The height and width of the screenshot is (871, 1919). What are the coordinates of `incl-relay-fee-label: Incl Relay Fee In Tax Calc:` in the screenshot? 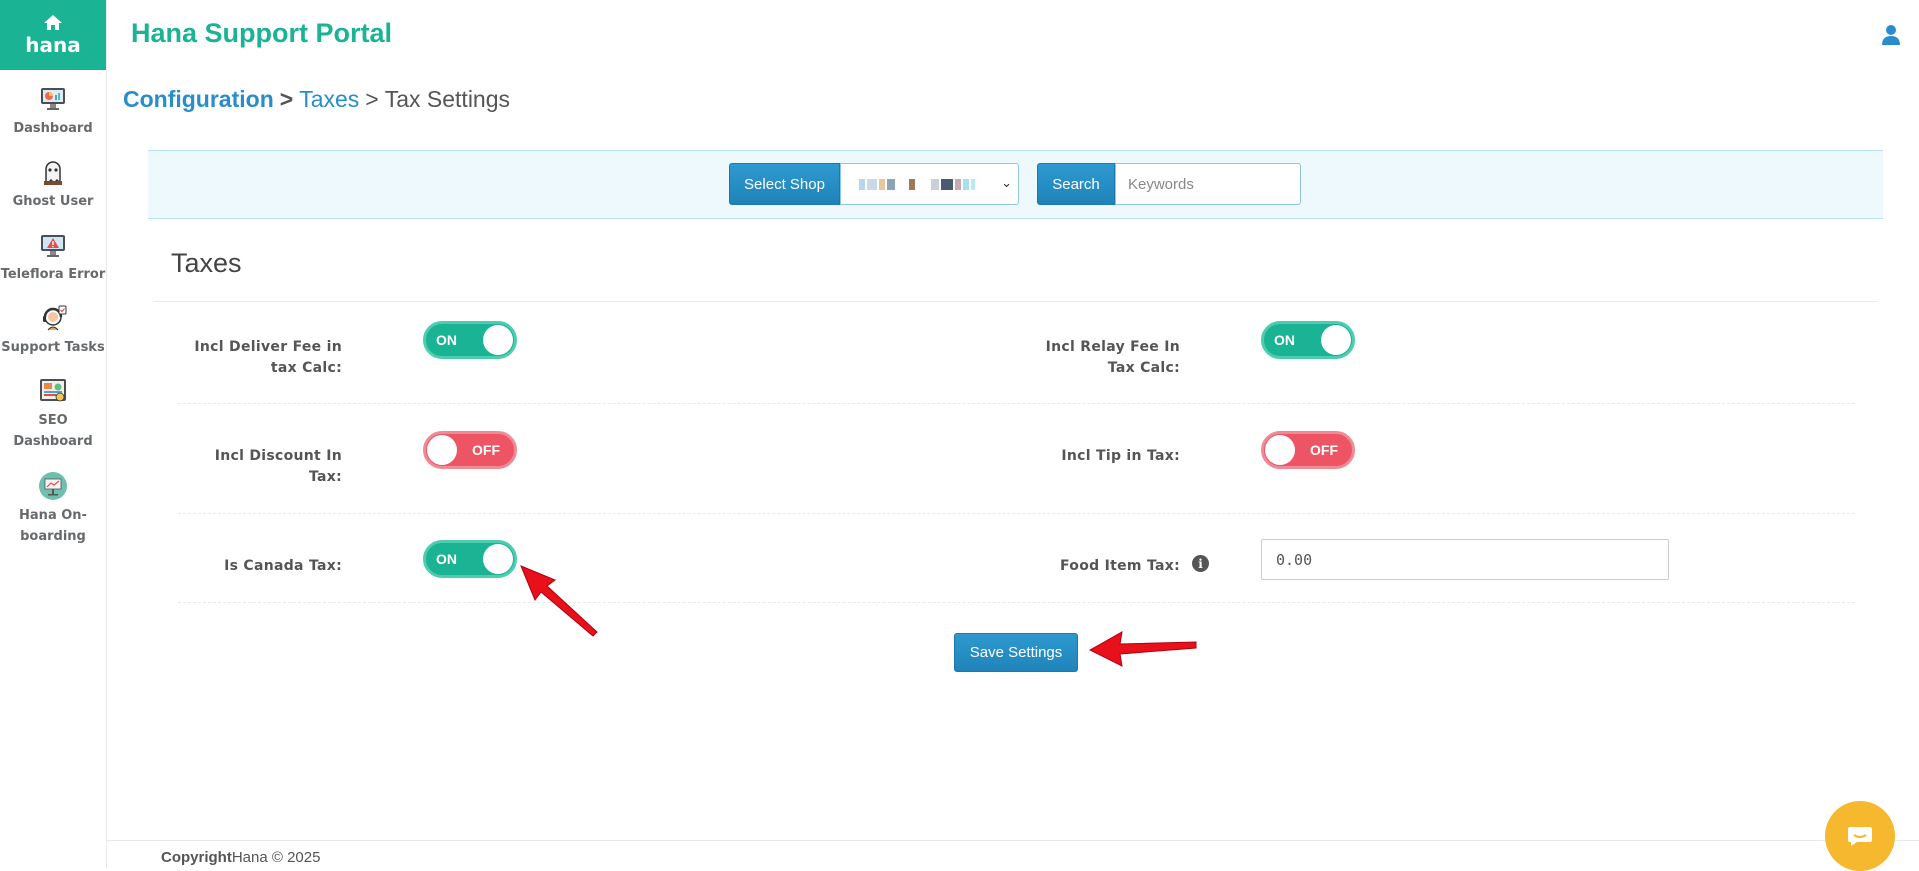 It's located at (1112, 357).